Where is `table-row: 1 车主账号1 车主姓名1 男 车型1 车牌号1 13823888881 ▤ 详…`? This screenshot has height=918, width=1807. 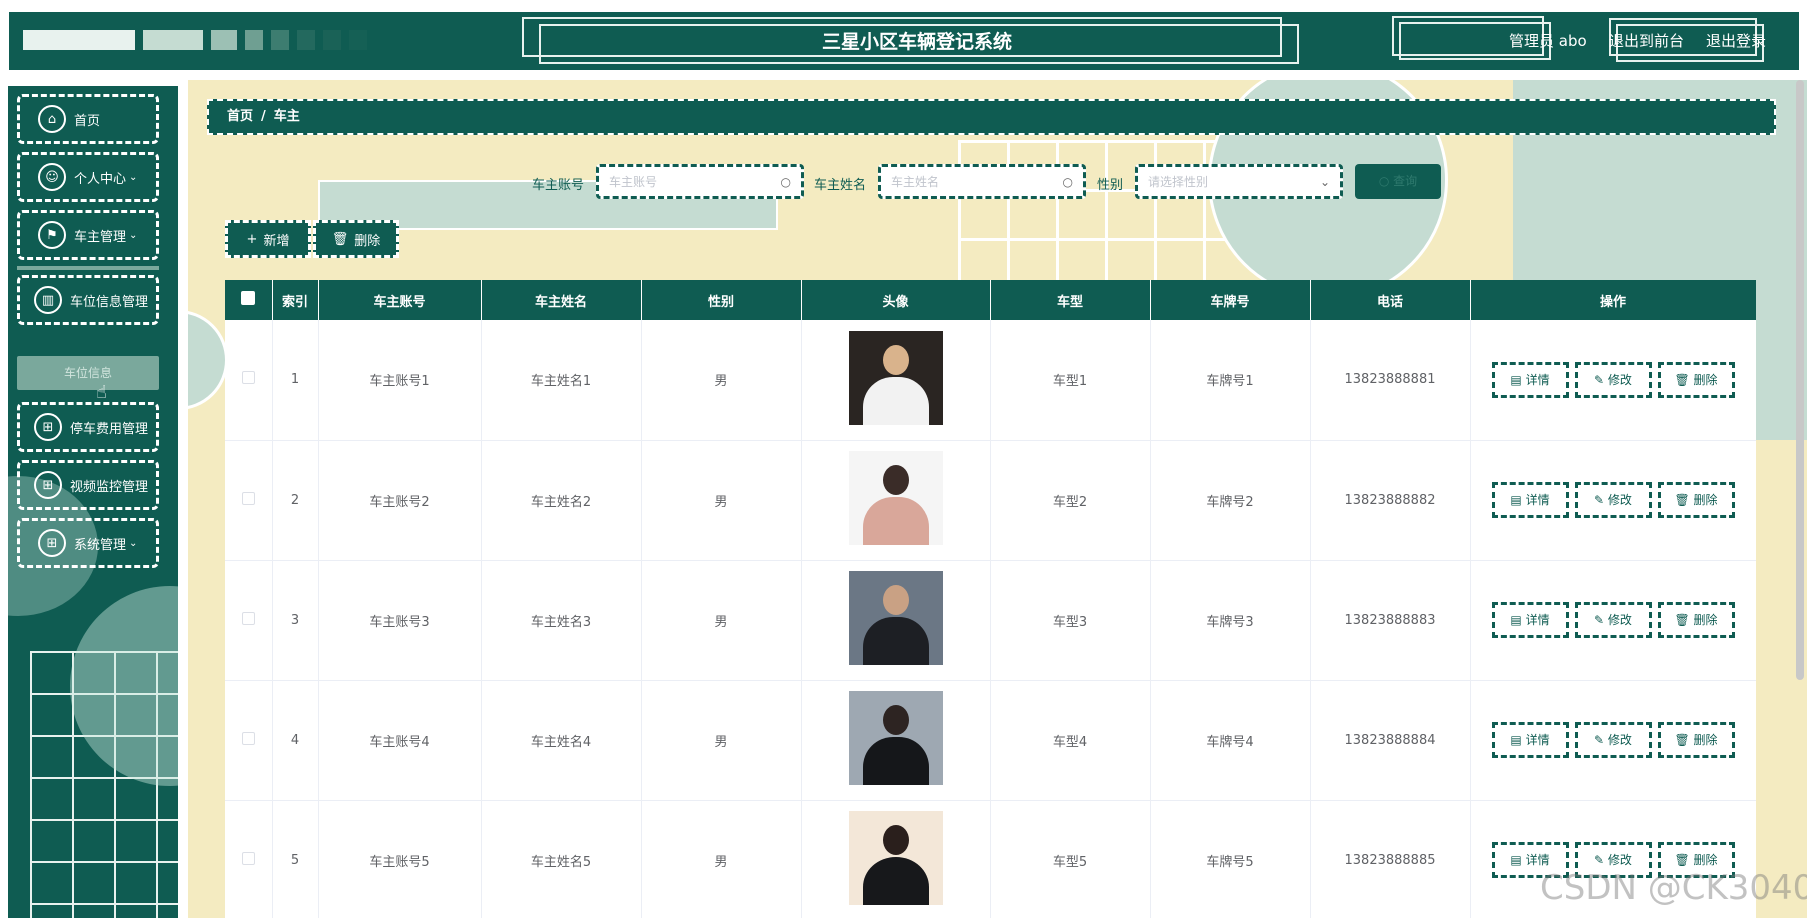
table-row: 1 车主账号1 车主姓名1 男 车型1 车牌号1 13823888881 ▤ 详… is located at coordinates (990, 380).